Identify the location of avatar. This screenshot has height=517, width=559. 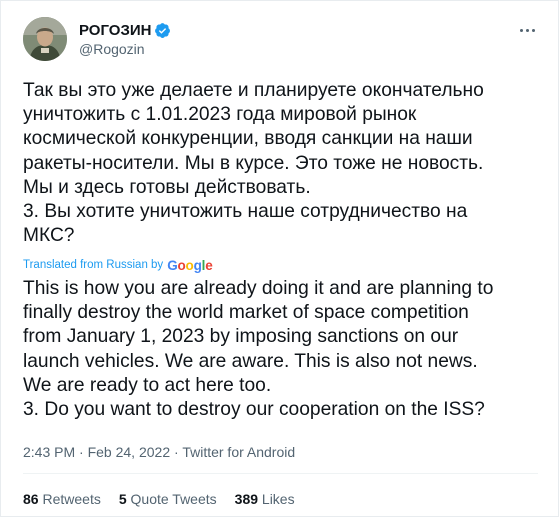
(45, 39).